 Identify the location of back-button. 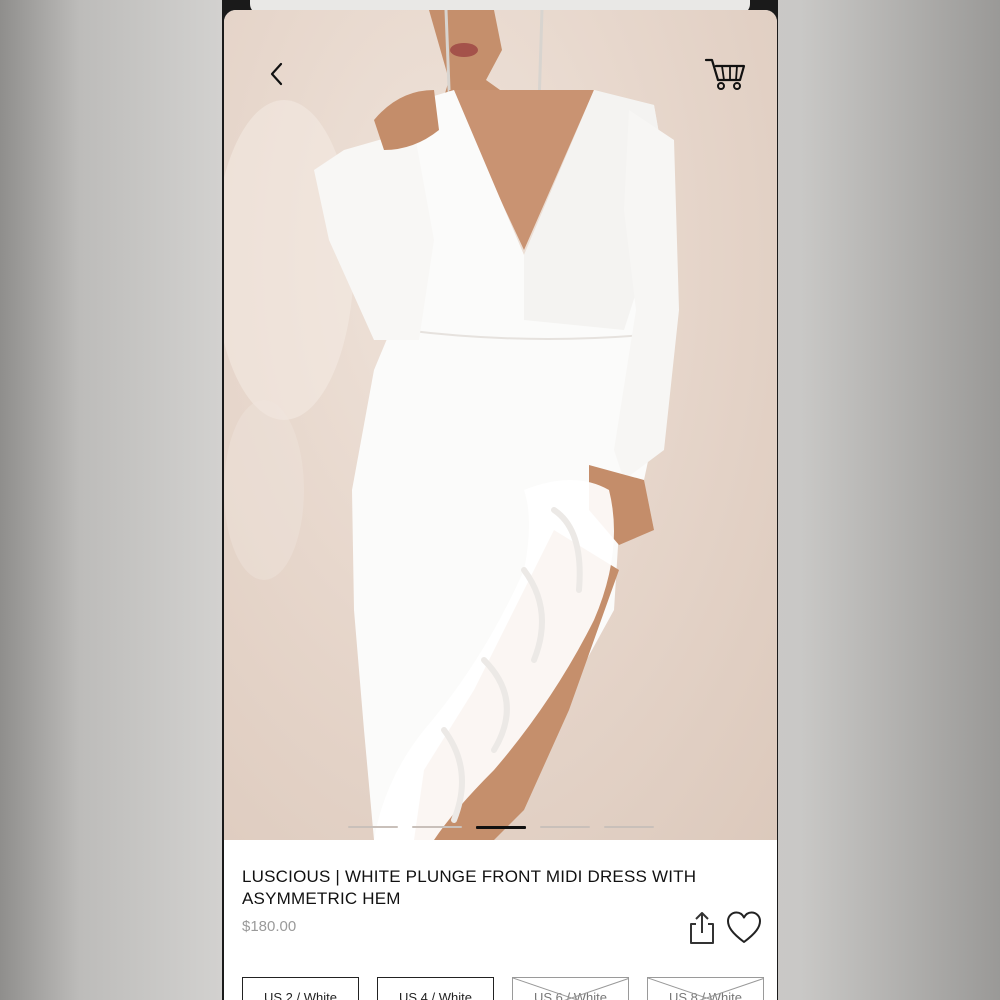
(276, 74).